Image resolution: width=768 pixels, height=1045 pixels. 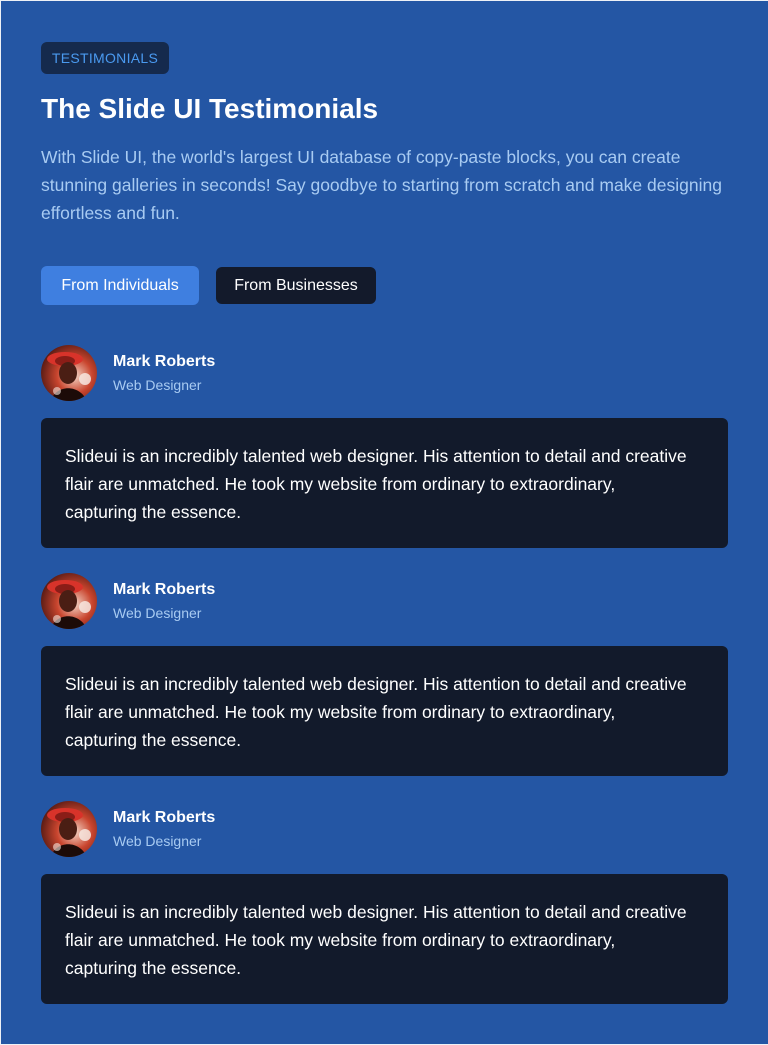 I want to click on section-eyebrow-badge: TESTIMONIALS, so click(x=105, y=58).